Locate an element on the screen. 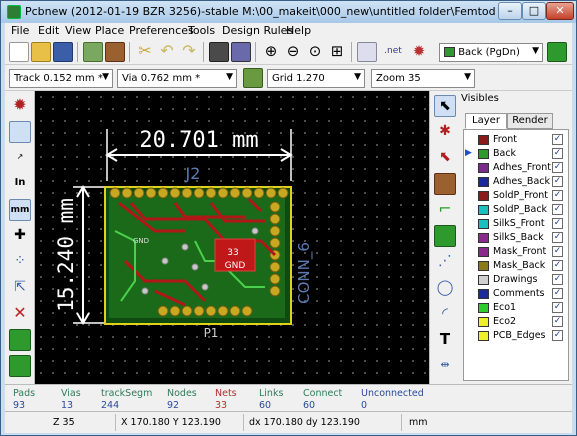 The width and height of the screenshot is (577, 436). open-folder-icon is located at coordinates (41, 52).